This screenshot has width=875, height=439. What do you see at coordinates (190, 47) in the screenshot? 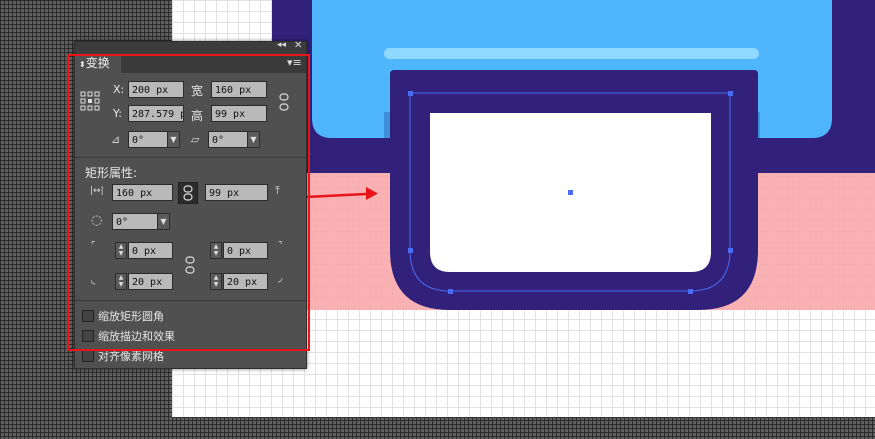
I see `panel-title-bar: ◂◂ ✕` at bounding box center [190, 47].